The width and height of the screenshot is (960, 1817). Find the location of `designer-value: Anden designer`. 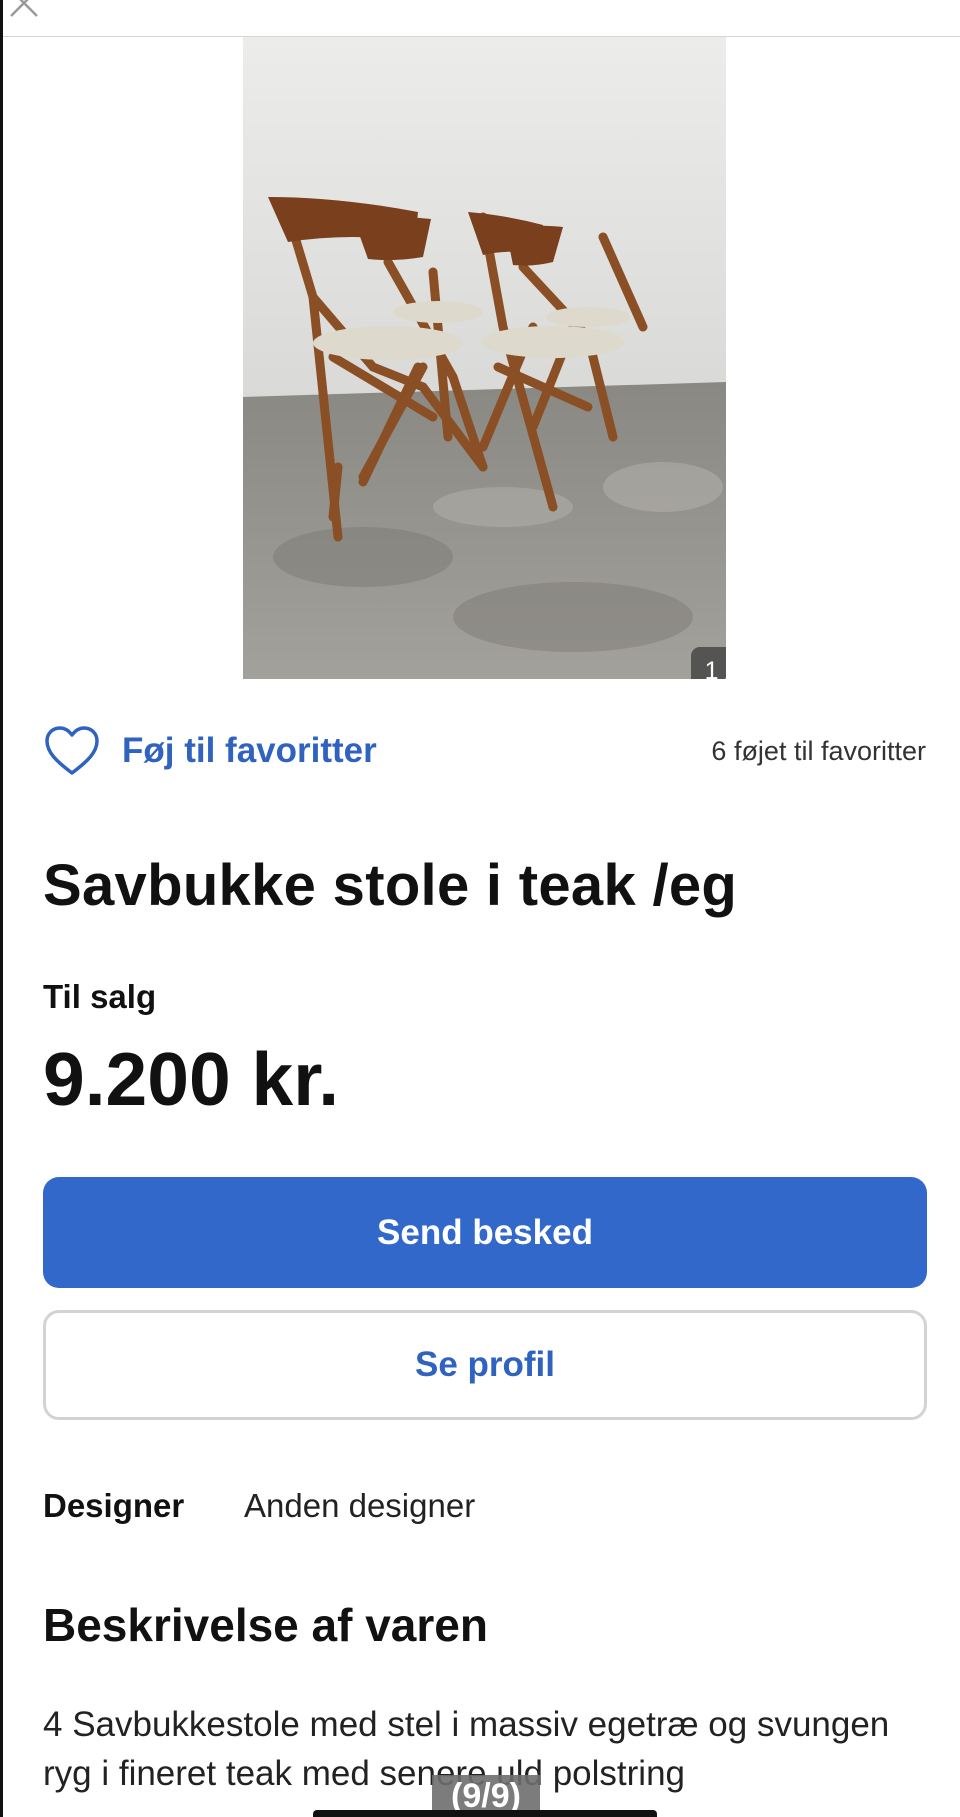

designer-value: Anden designer is located at coordinates (360, 1505).